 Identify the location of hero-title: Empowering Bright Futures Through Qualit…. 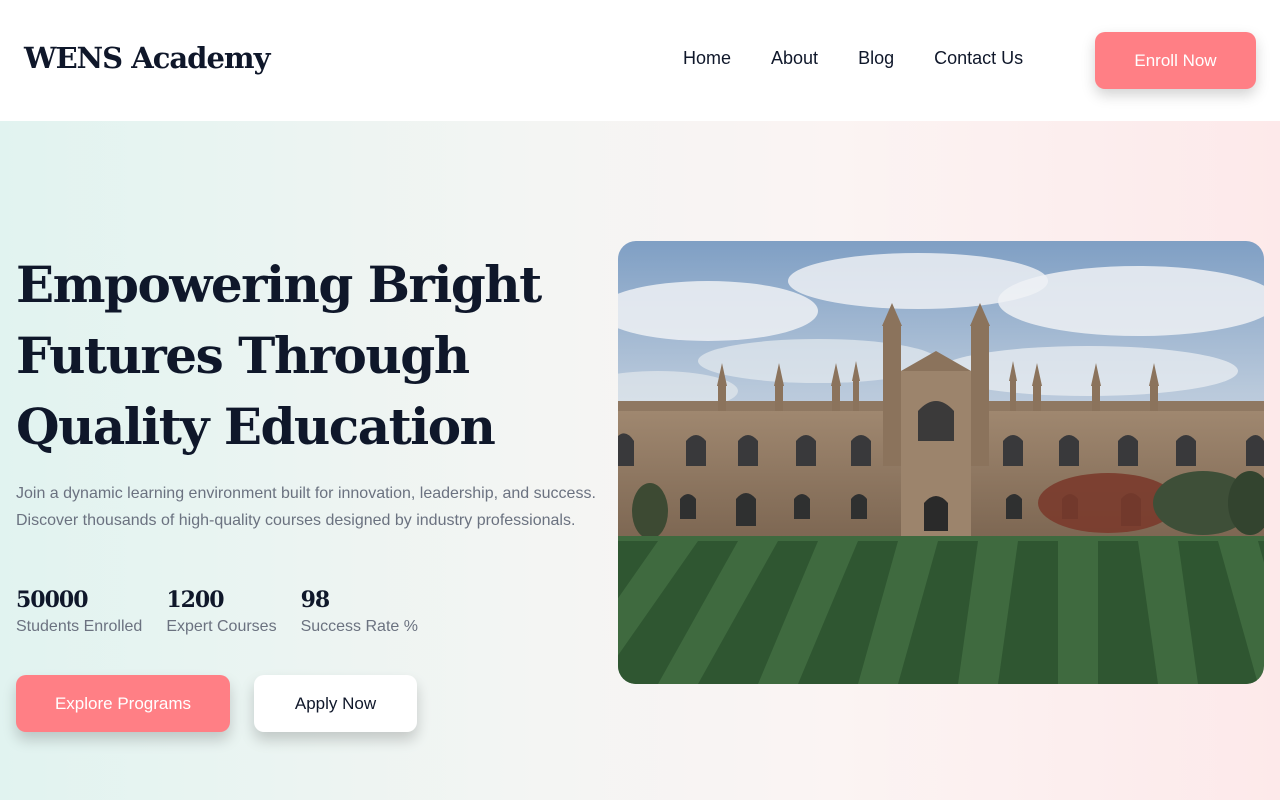
(279, 355).